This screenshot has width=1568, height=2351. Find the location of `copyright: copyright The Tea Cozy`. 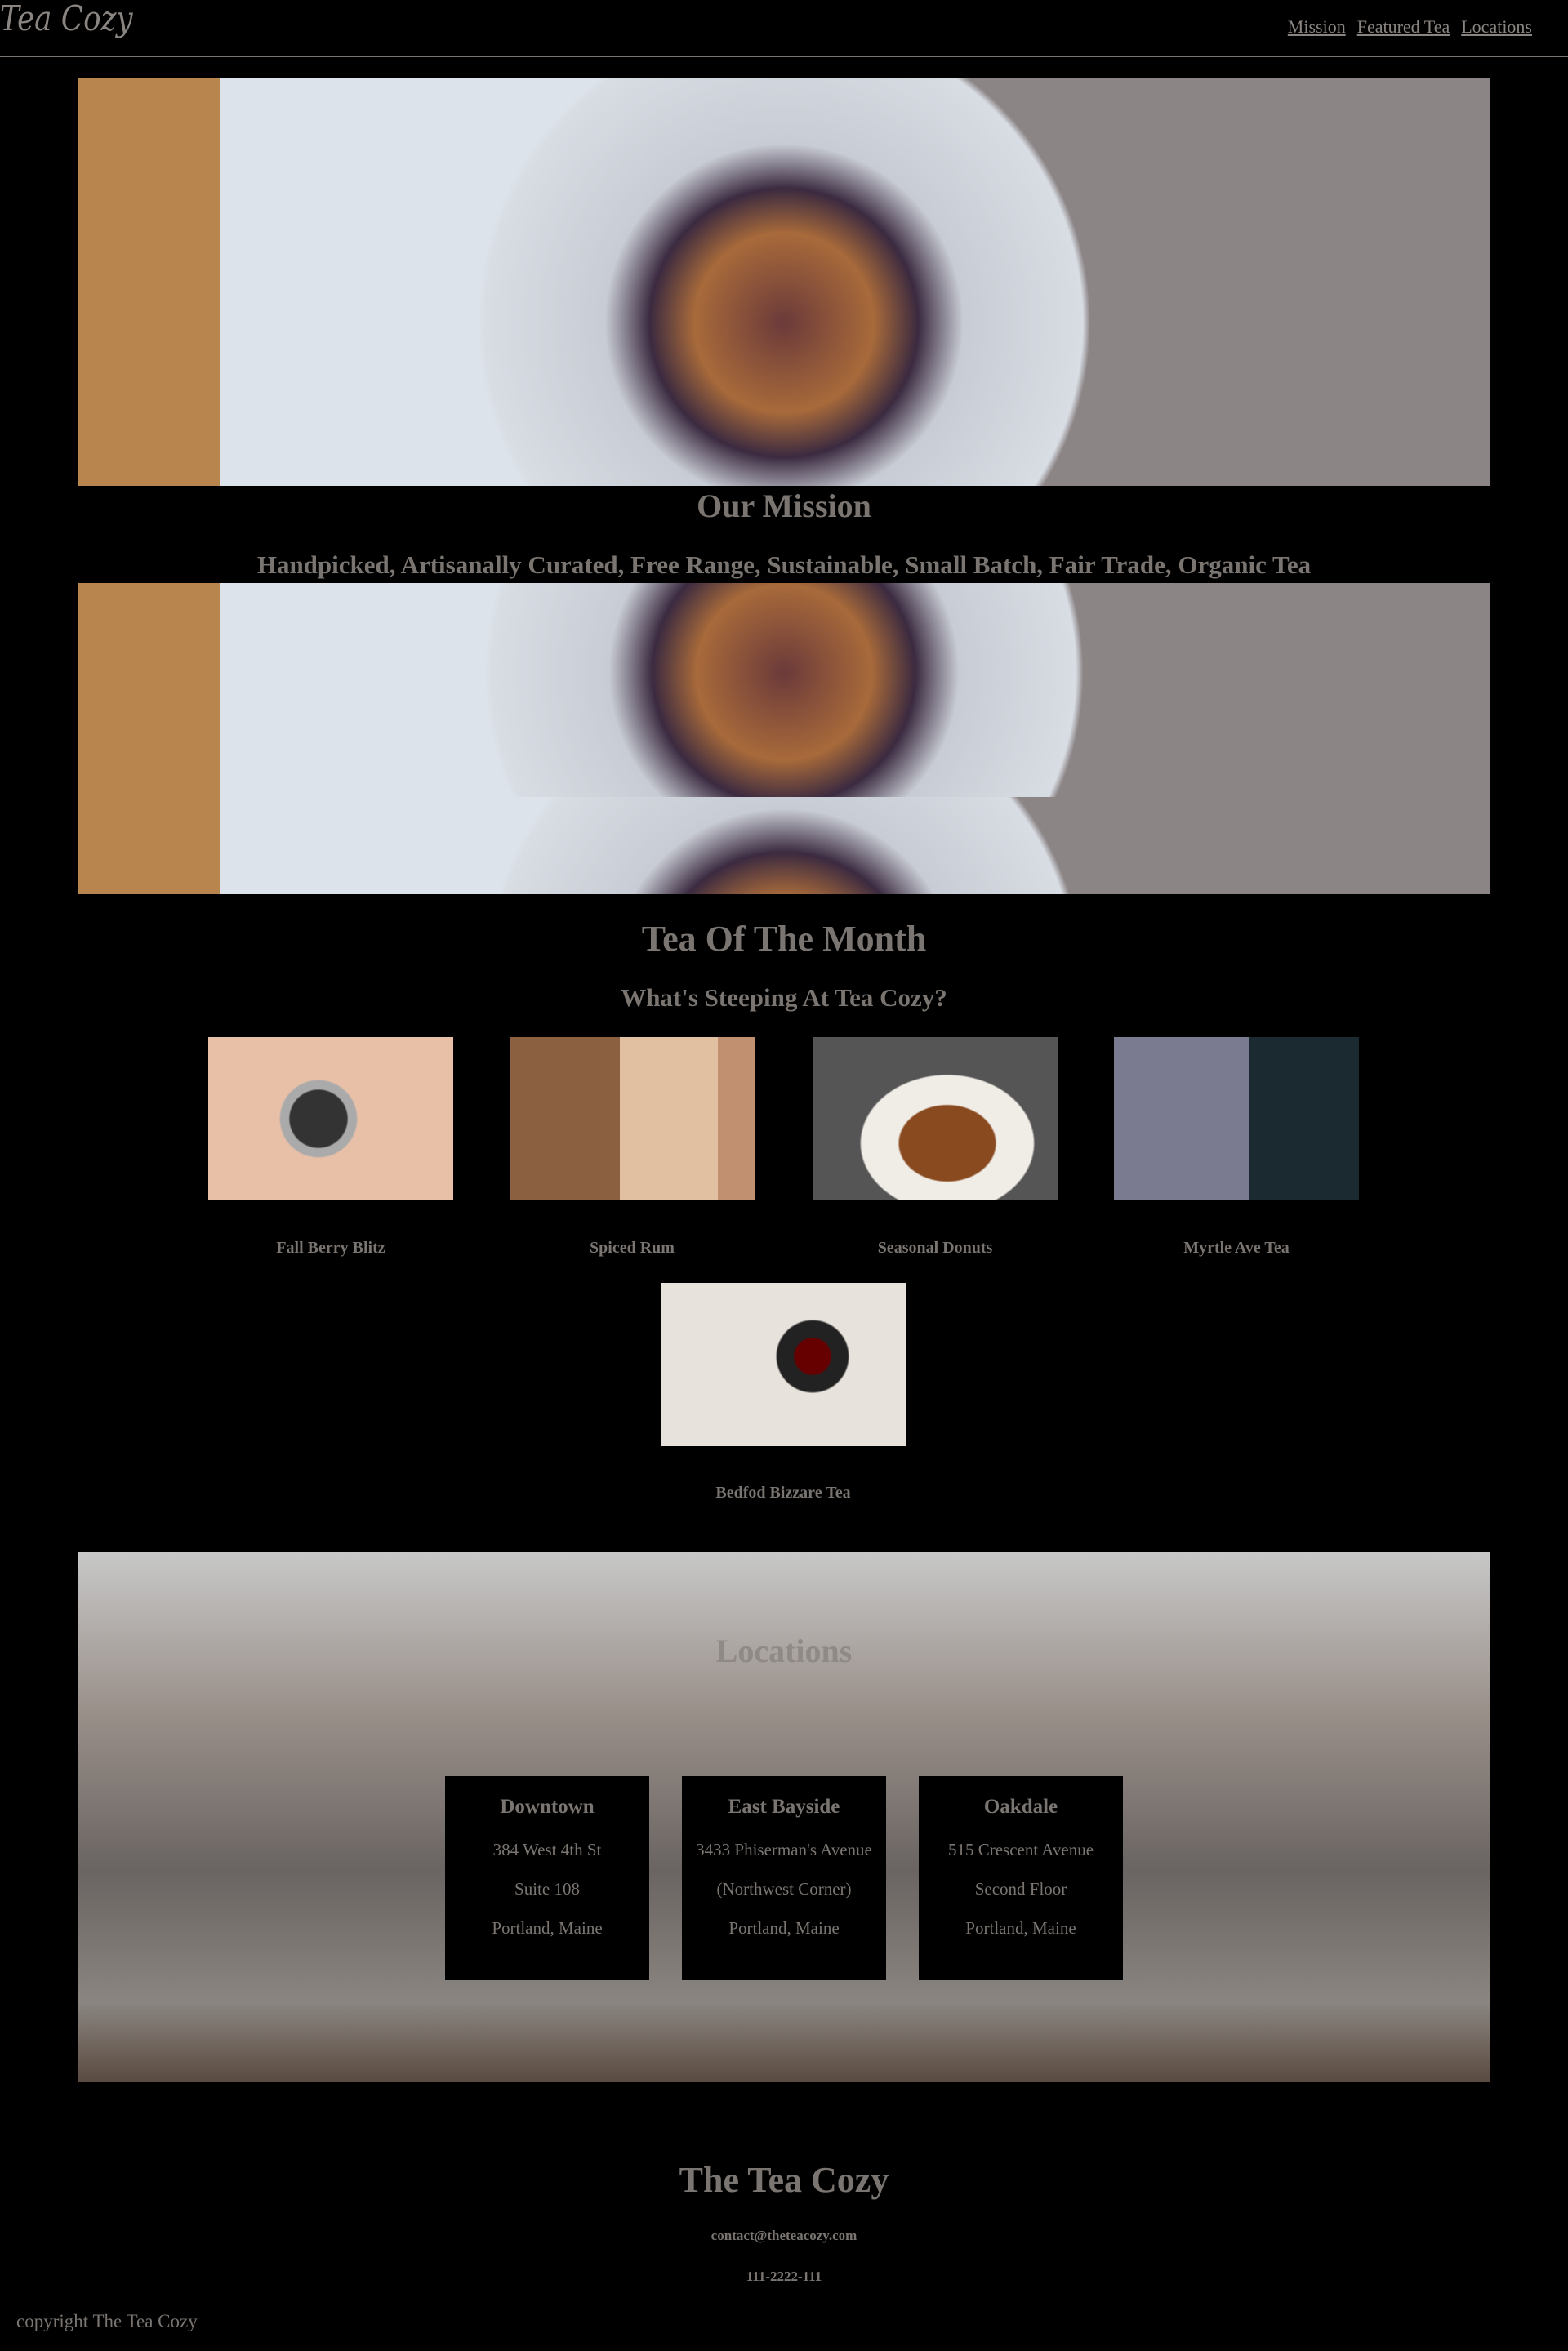

copyright: copyright The Tea Cozy is located at coordinates (107, 2321).